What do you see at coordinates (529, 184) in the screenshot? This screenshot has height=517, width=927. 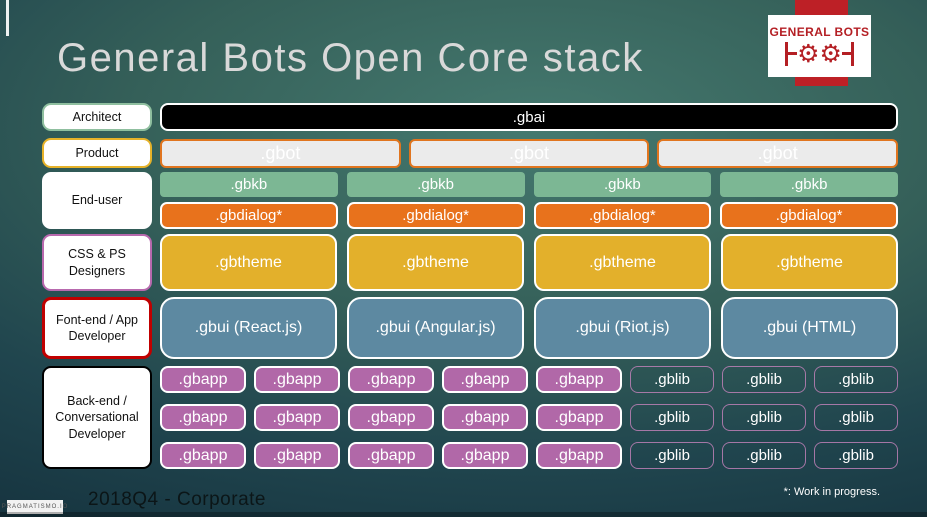 I see `gbkb-row: .gbkb .gbkb .gbkb .gbkb` at bounding box center [529, 184].